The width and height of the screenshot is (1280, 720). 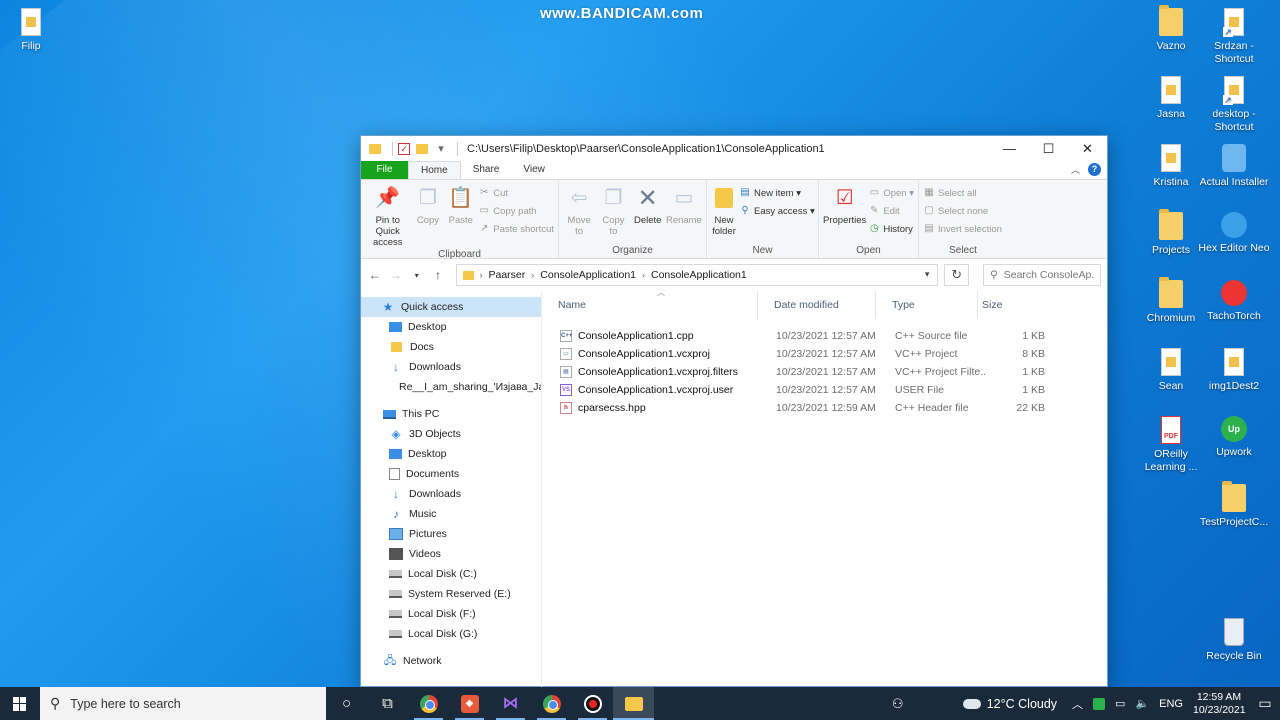 I want to click on clock: 12:59 AM 10/23/2021, so click(x=1219, y=704).